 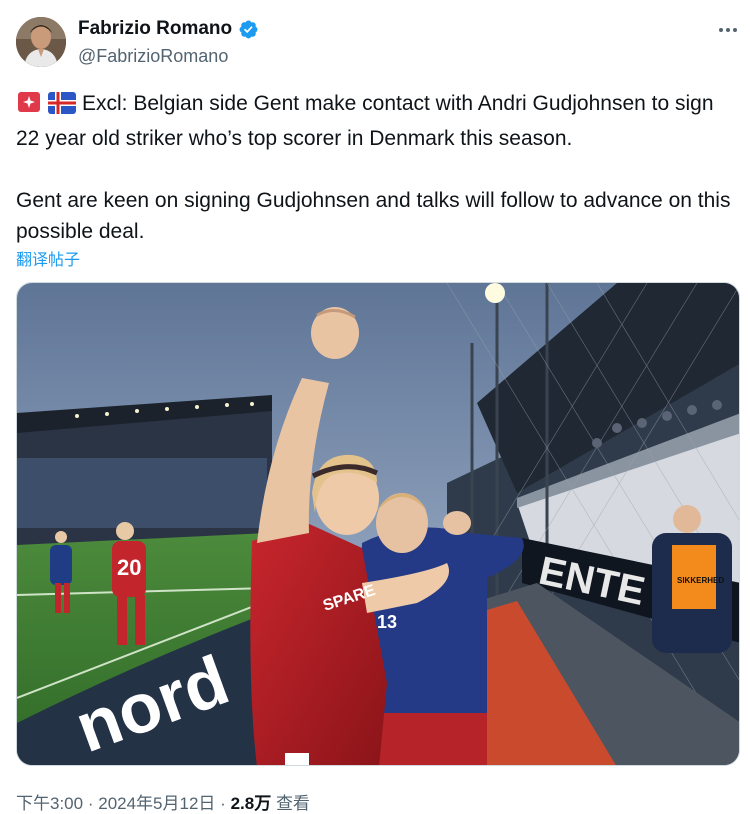 What do you see at coordinates (29, 106) in the screenshot?
I see `rotating-light-icon` at bounding box center [29, 106].